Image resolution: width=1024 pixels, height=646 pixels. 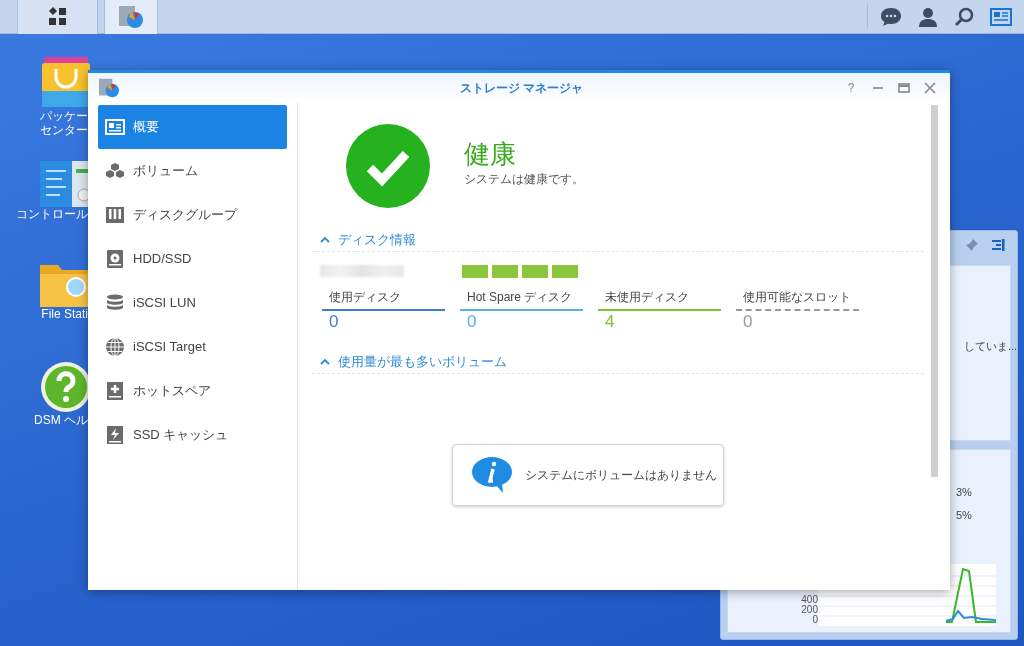 I want to click on stat-label: 使用可能なスロット, so click(x=797, y=297).